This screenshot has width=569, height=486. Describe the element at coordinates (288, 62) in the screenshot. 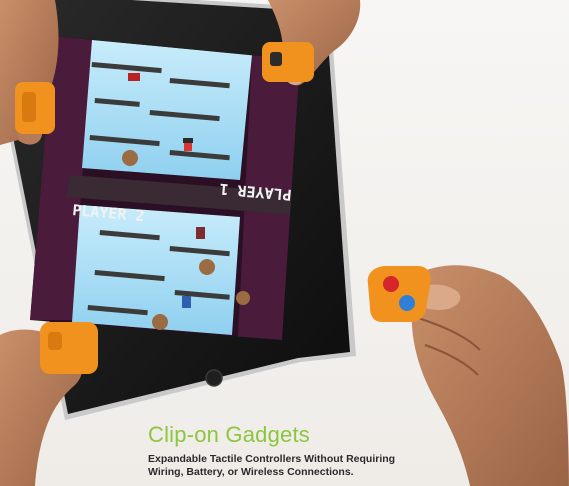

I see `gadget-top-right` at that location.